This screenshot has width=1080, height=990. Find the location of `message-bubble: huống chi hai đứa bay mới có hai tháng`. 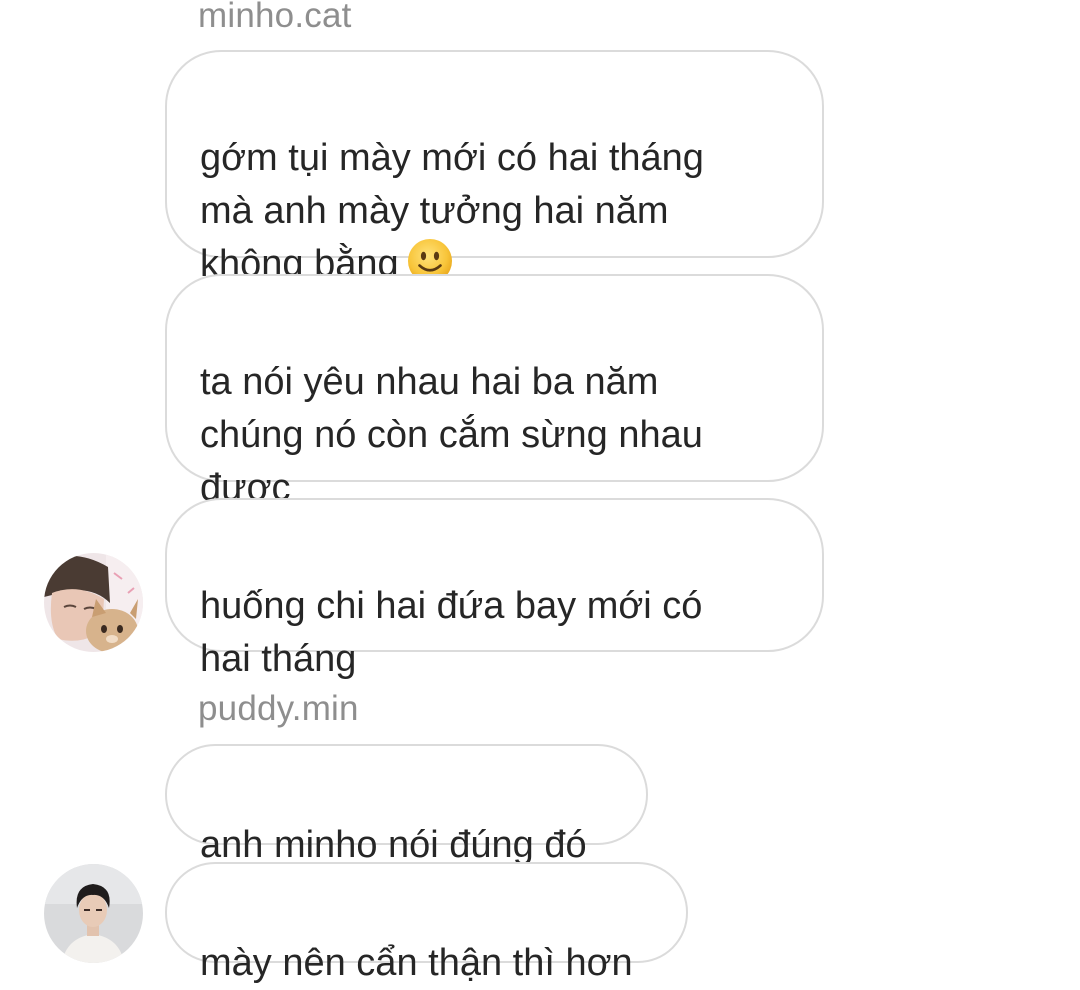

message-bubble: huống chi hai đứa bay mới có hai tháng is located at coordinates (494, 589).